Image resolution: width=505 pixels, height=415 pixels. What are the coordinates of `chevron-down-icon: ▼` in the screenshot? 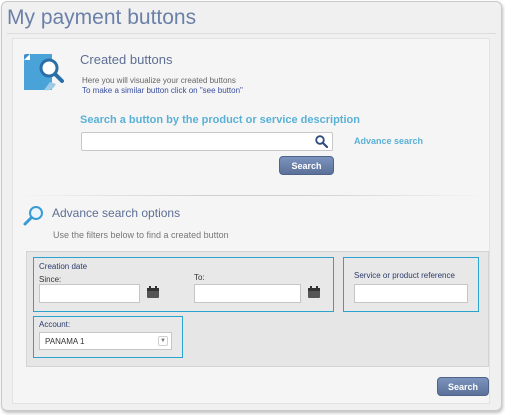 It's located at (163, 341).